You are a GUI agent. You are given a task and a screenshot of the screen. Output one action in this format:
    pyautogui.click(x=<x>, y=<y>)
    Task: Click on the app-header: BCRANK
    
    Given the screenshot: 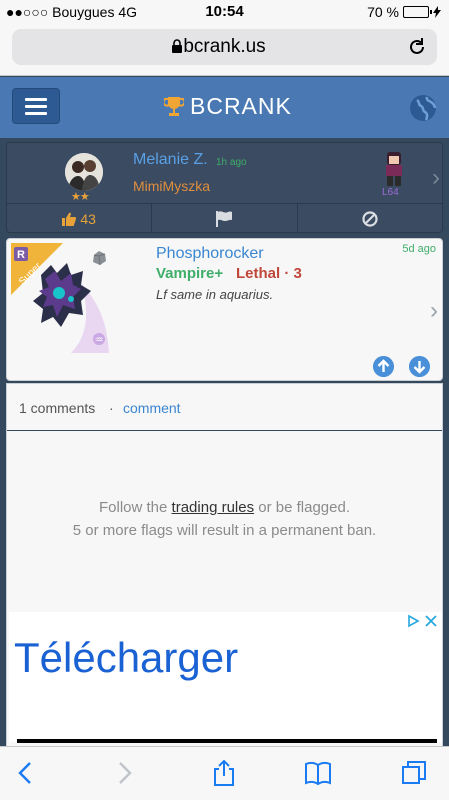 What is the action you would take?
    pyautogui.click(x=224, y=107)
    